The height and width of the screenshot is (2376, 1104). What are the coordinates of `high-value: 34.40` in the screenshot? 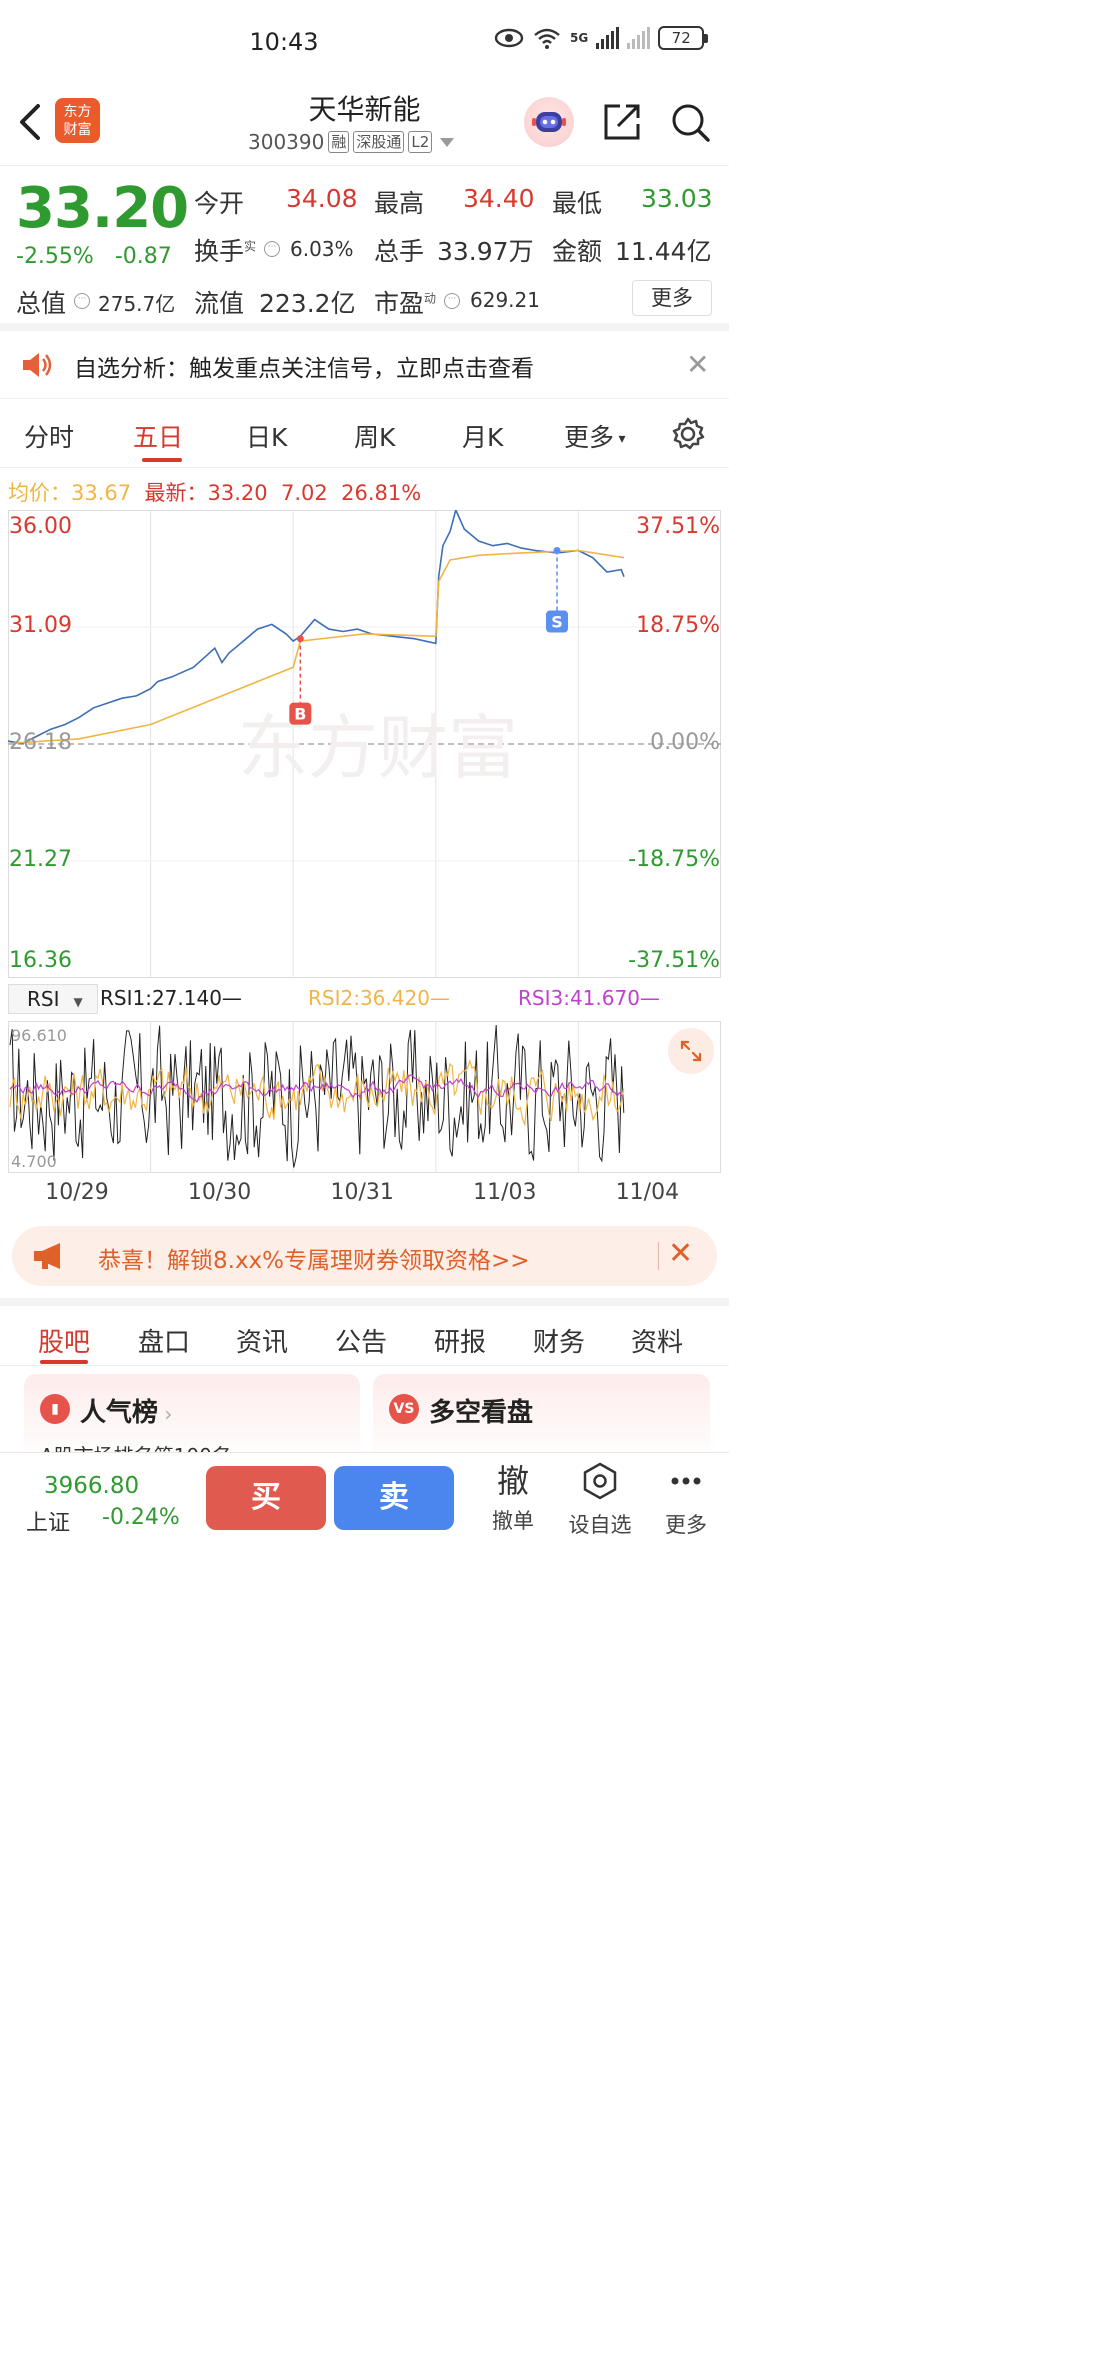 It's located at (499, 198).